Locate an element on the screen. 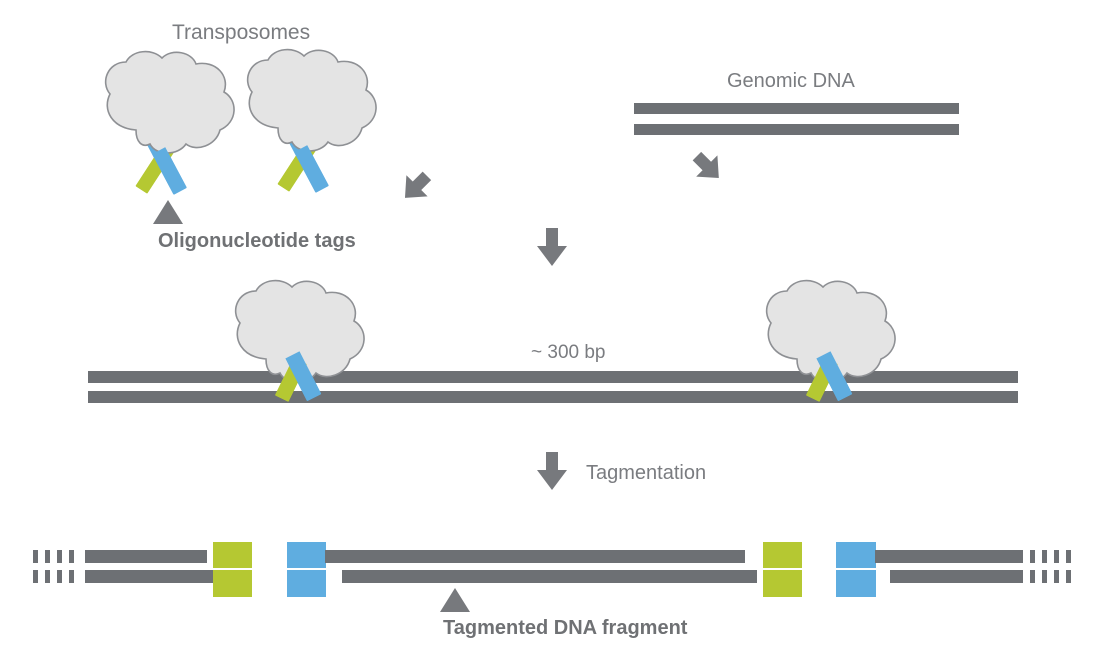  bound-transposome-right is located at coordinates (830, 340).